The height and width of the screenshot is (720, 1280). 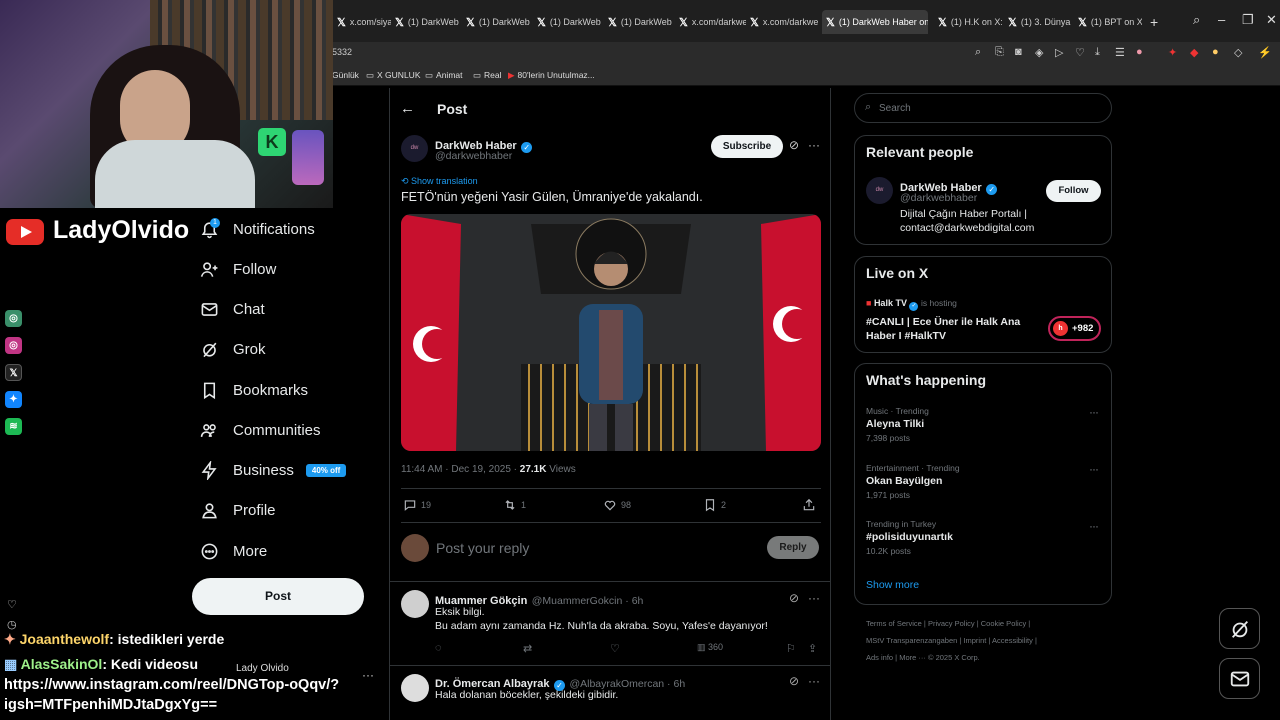 I want to click on reply-button: Reply, so click(x=793, y=547).